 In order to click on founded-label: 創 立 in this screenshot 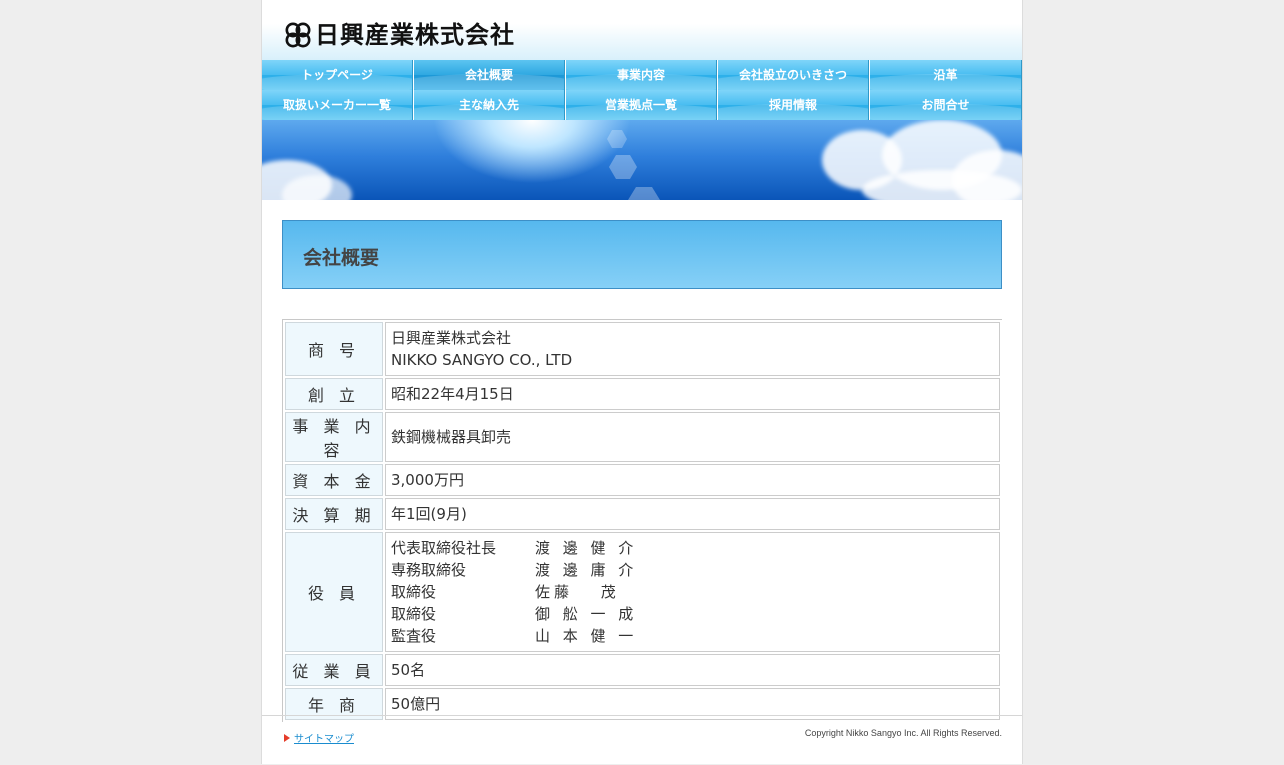, I will do `click(334, 394)`.